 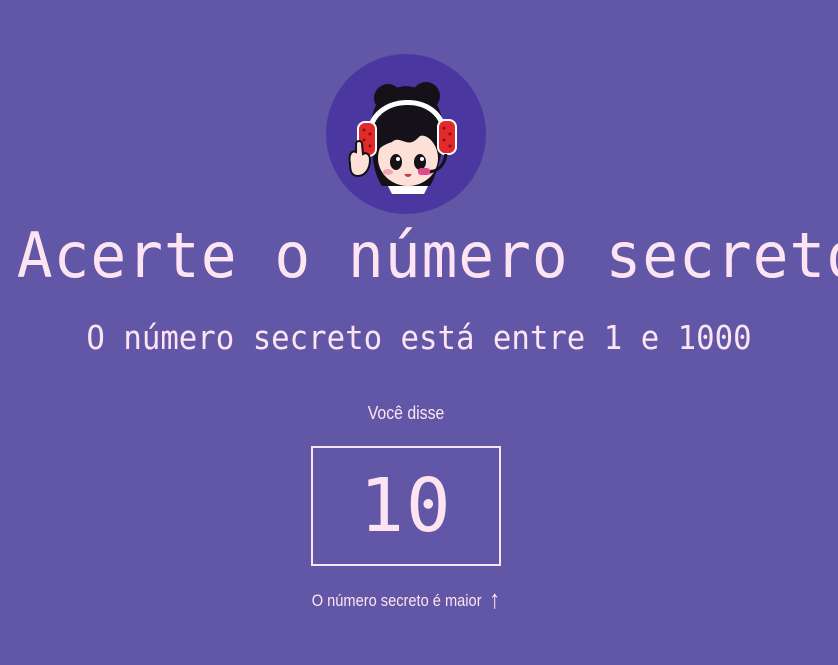 What do you see at coordinates (402, 138) in the screenshot?
I see `headset-girl-avatar-icon` at bounding box center [402, 138].